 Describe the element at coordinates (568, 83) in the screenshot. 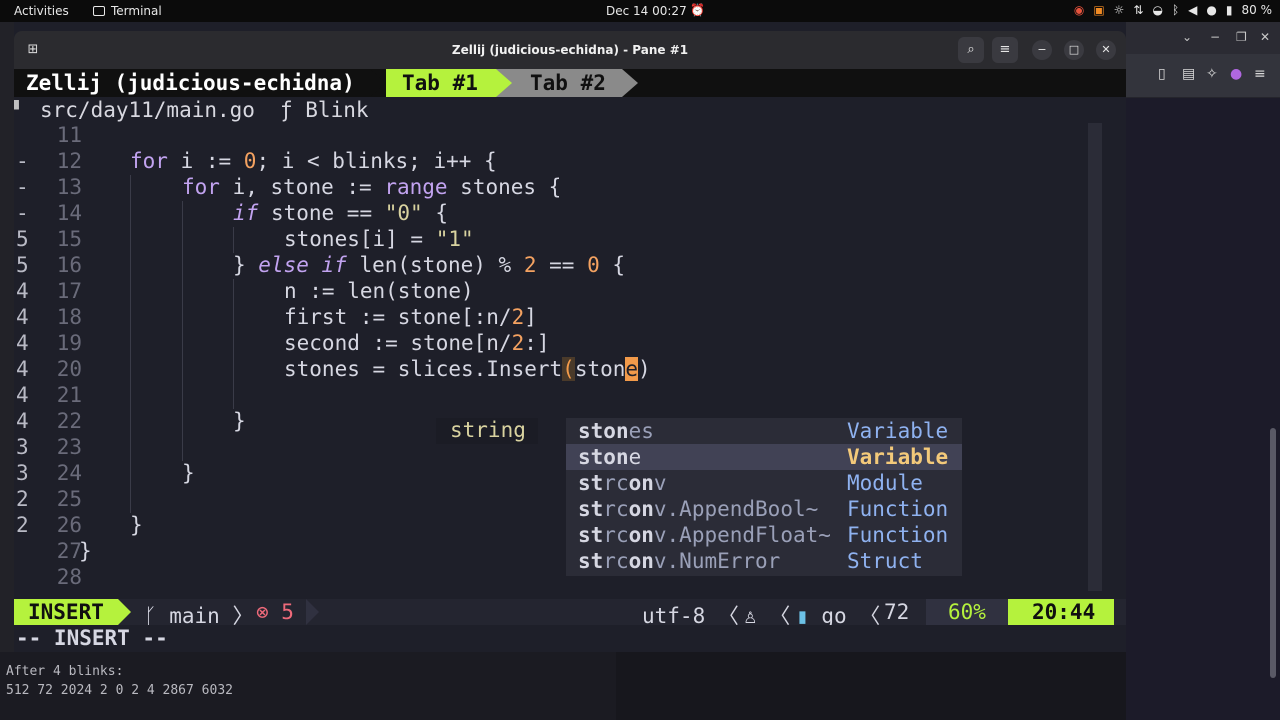

I see `tab-2: Tab #2` at that location.